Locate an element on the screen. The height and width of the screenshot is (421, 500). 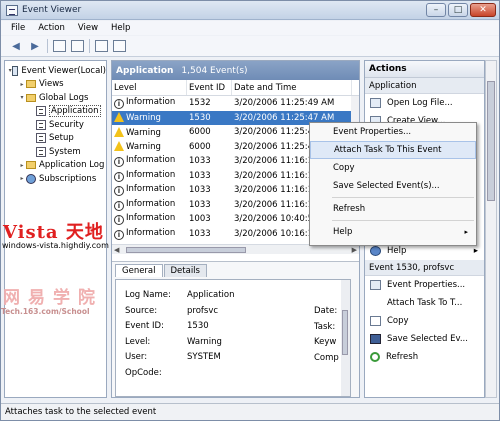
toolbar: ◀ ▶ is located at coordinates (250, 46).